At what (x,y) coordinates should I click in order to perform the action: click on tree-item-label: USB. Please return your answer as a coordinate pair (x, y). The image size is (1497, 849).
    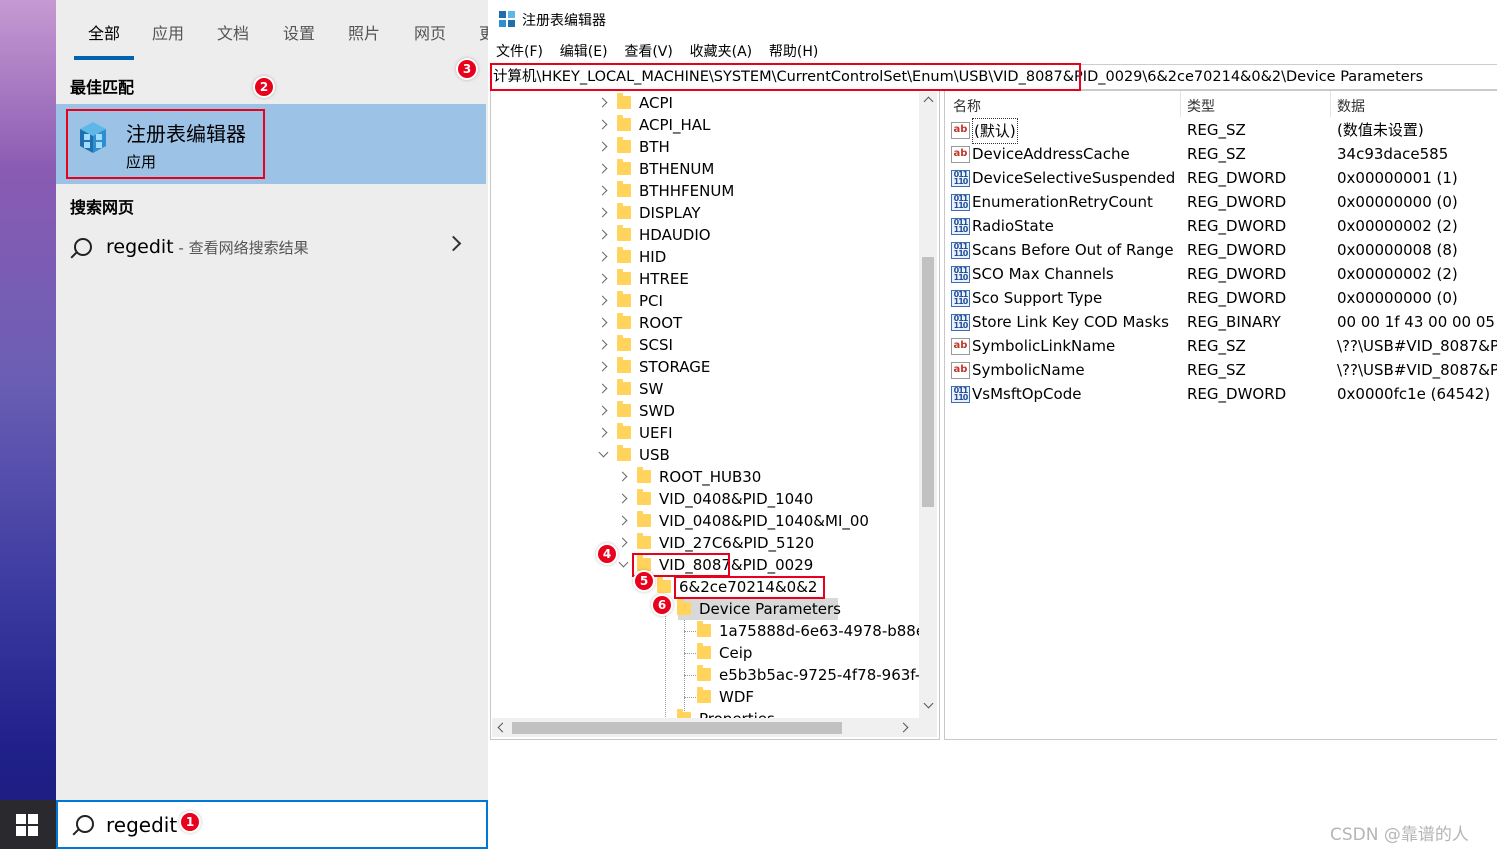
    Looking at the image, I should click on (654, 455).